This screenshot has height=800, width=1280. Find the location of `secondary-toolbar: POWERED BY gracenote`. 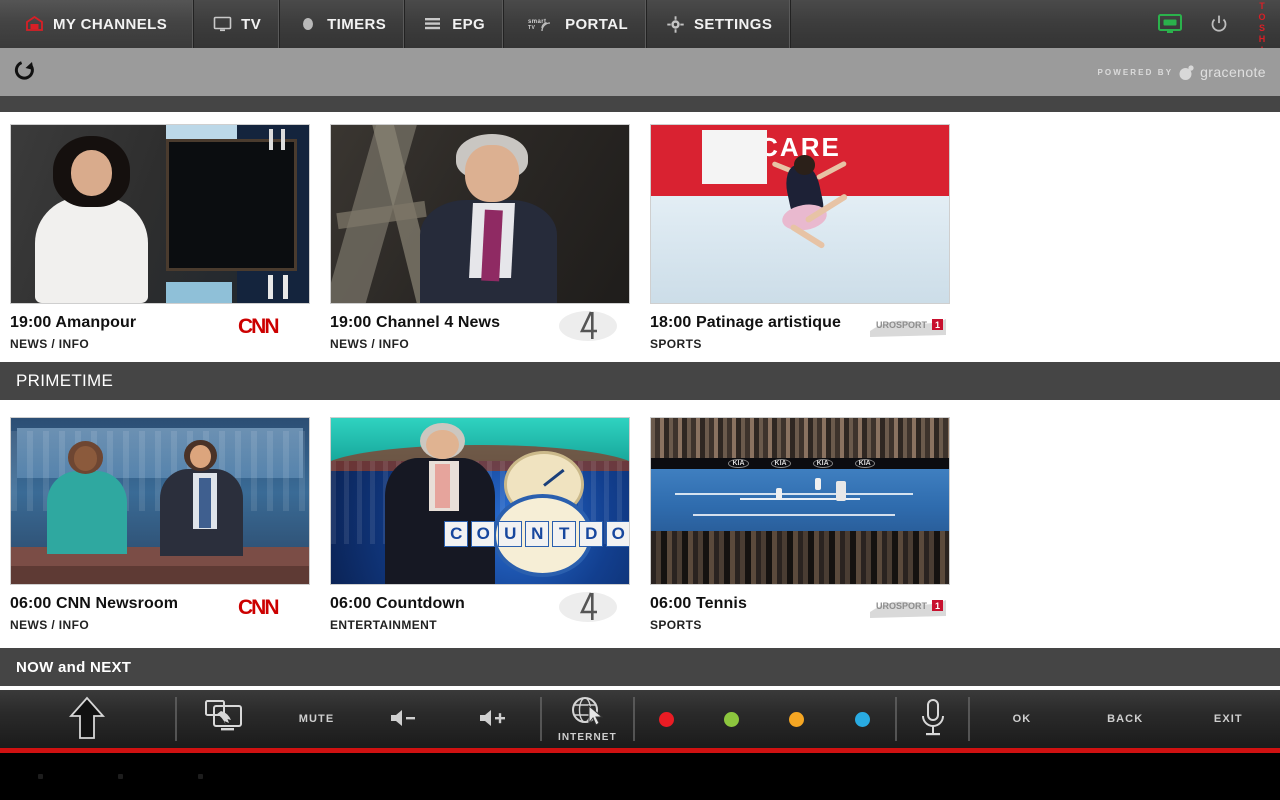

secondary-toolbar: POWERED BY gracenote is located at coordinates (640, 72).